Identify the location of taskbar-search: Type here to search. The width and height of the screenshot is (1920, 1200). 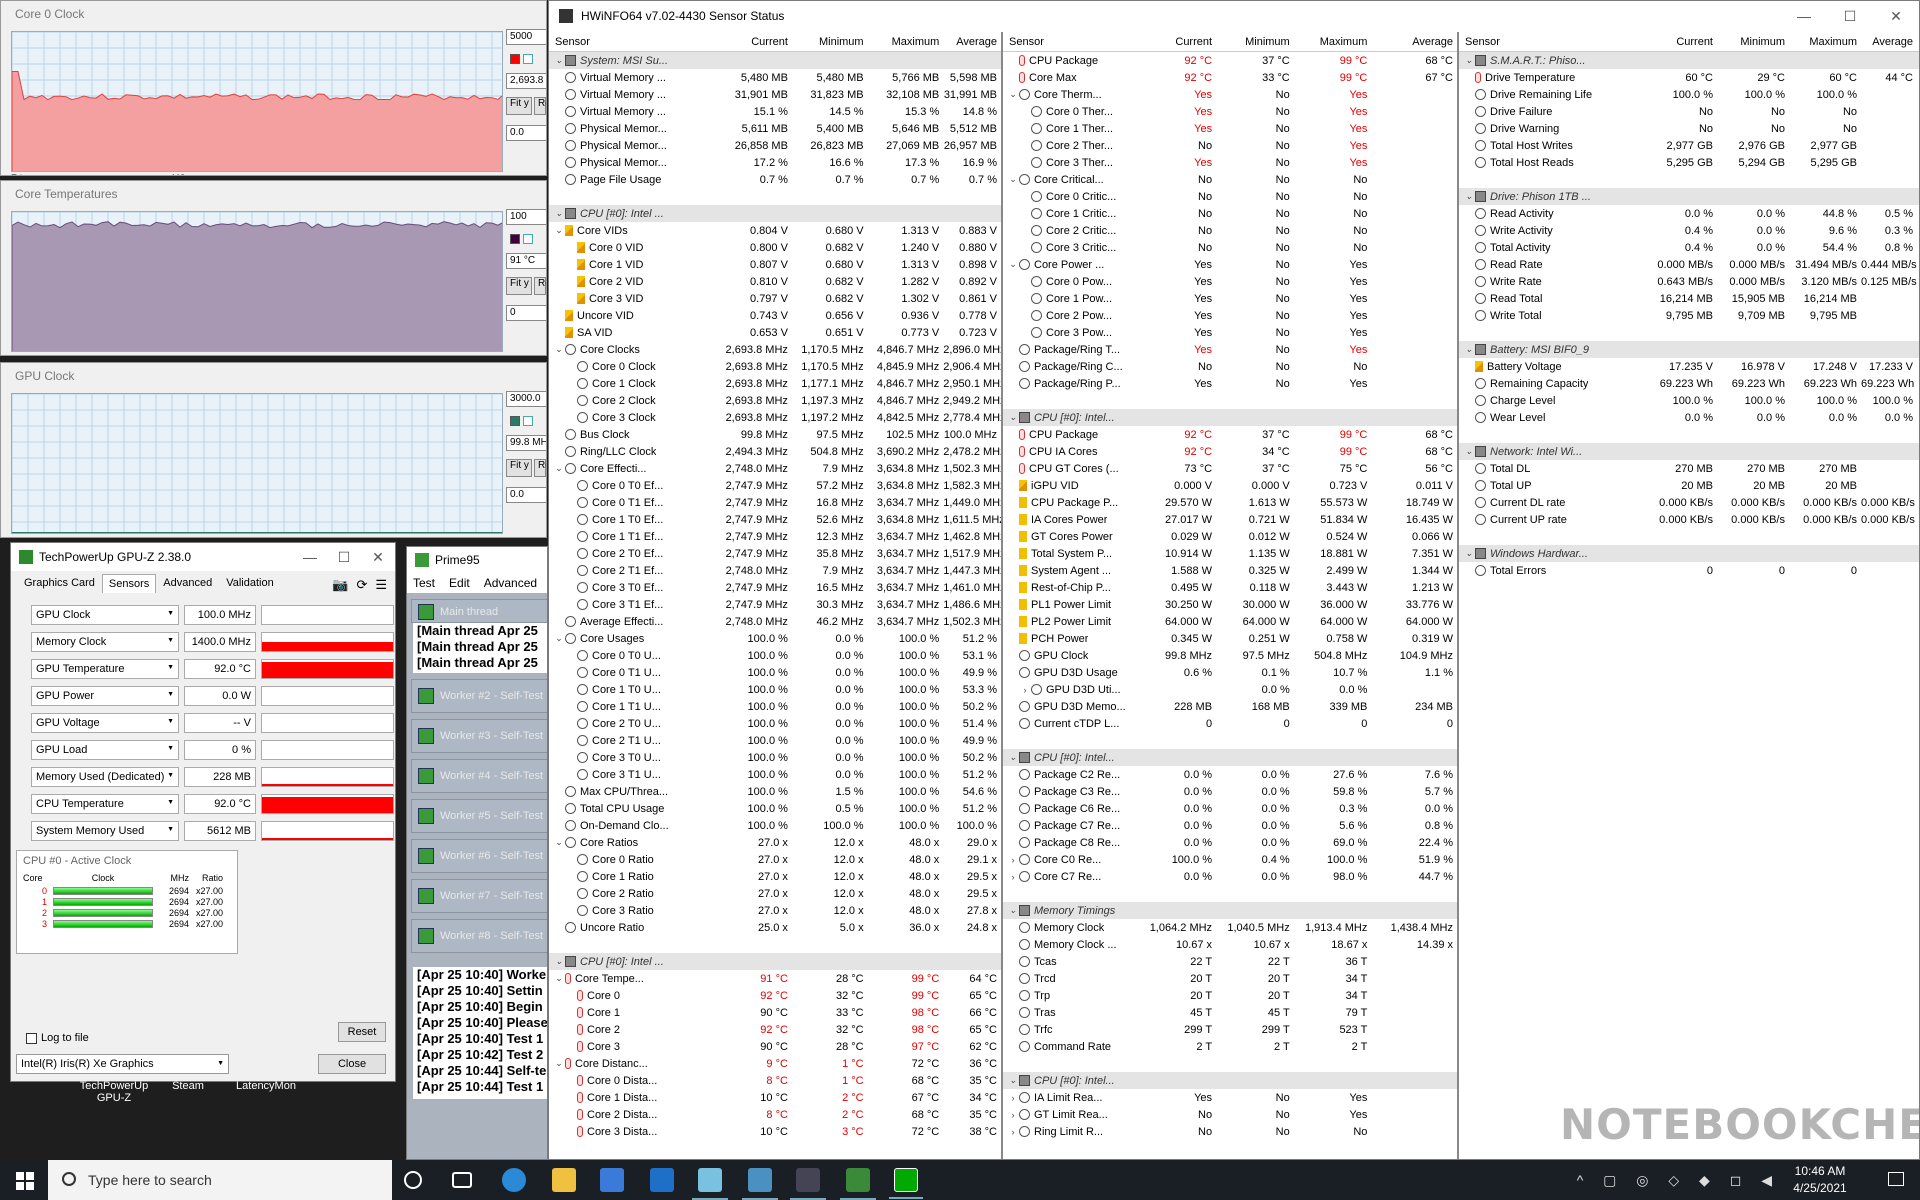
(220, 1180).